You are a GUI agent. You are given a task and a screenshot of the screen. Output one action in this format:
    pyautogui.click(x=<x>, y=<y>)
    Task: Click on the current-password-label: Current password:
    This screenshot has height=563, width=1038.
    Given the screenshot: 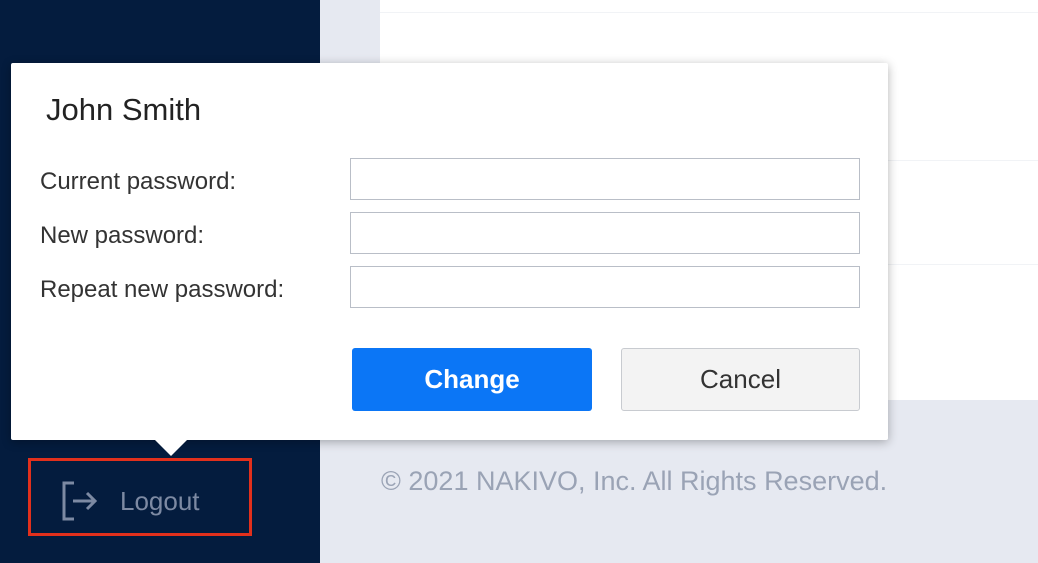 What is the action you would take?
    pyautogui.click(x=138, y=181)
    